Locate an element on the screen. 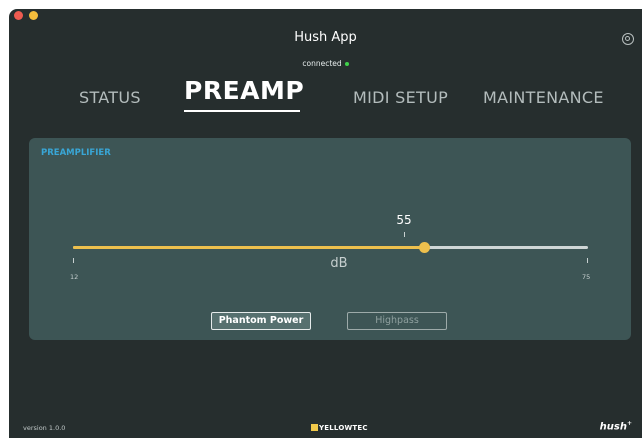 This screenshot has width=642, height=438. connection-status: connected is located at coordinates (325, 63).